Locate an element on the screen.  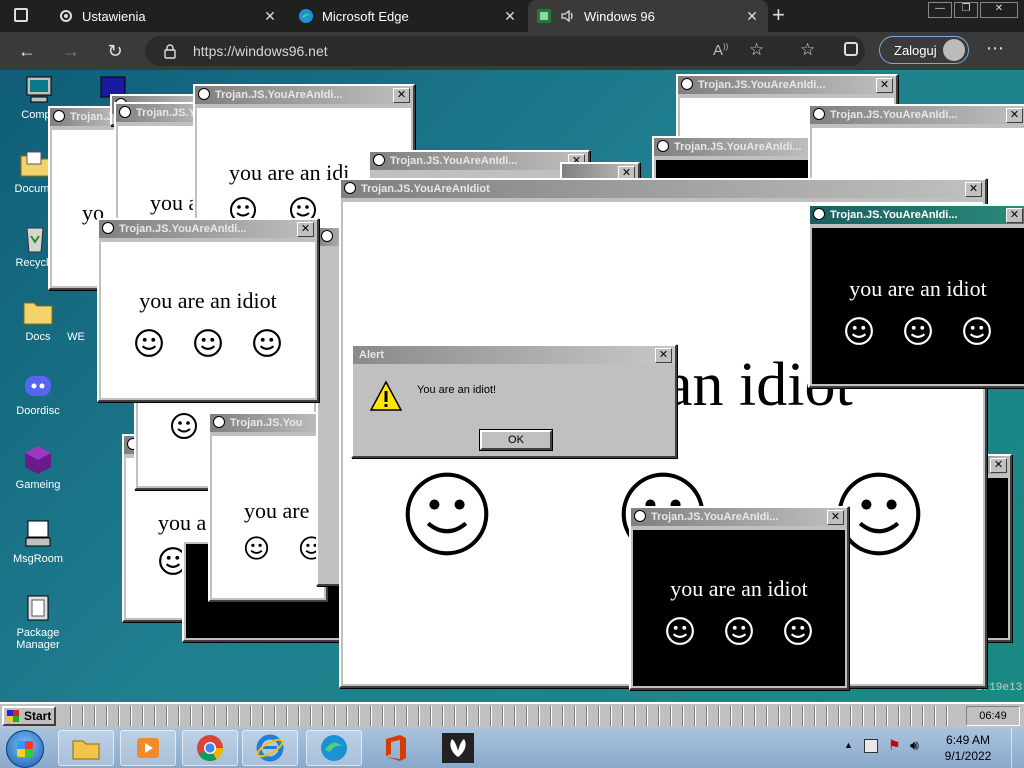
taskbar-chrome is located at coordinates (210, 748).